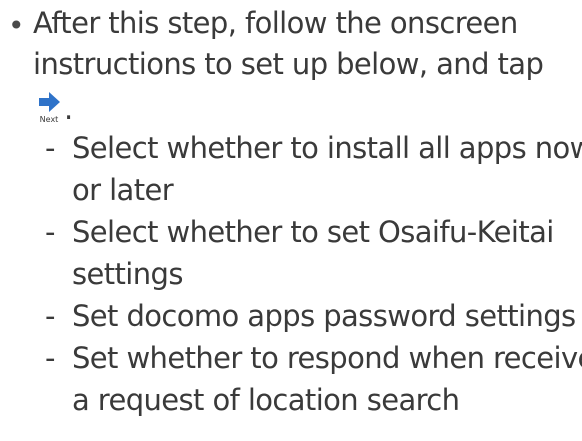  What do you see at coordinates (49, 119) in the screenshot?
I see `next-icon-label: Next` at bounding box center [49, 119].